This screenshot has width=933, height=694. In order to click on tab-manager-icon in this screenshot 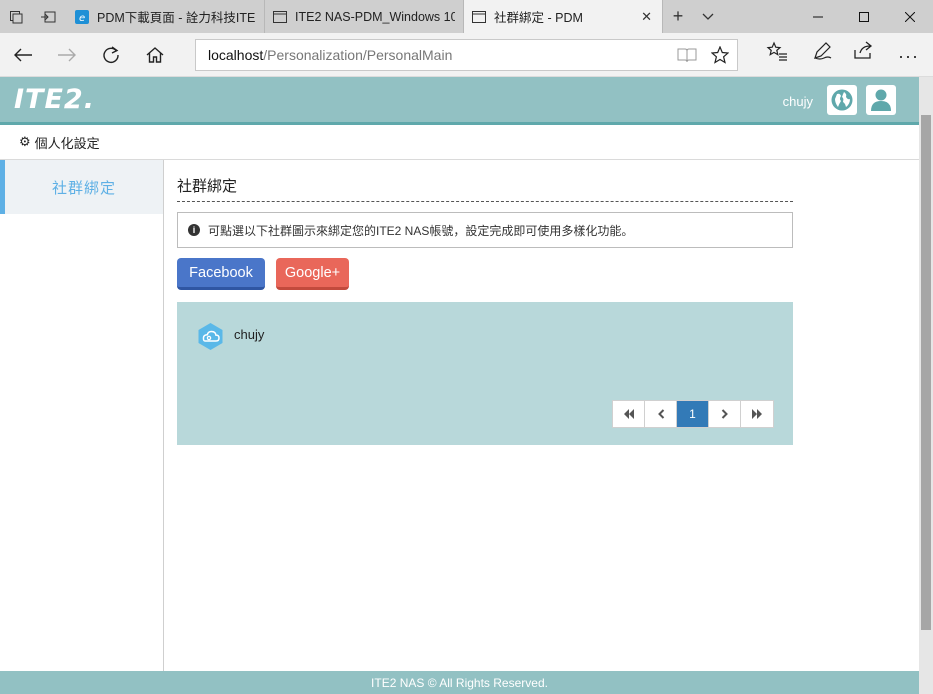, I will do `click(16, 16)`.